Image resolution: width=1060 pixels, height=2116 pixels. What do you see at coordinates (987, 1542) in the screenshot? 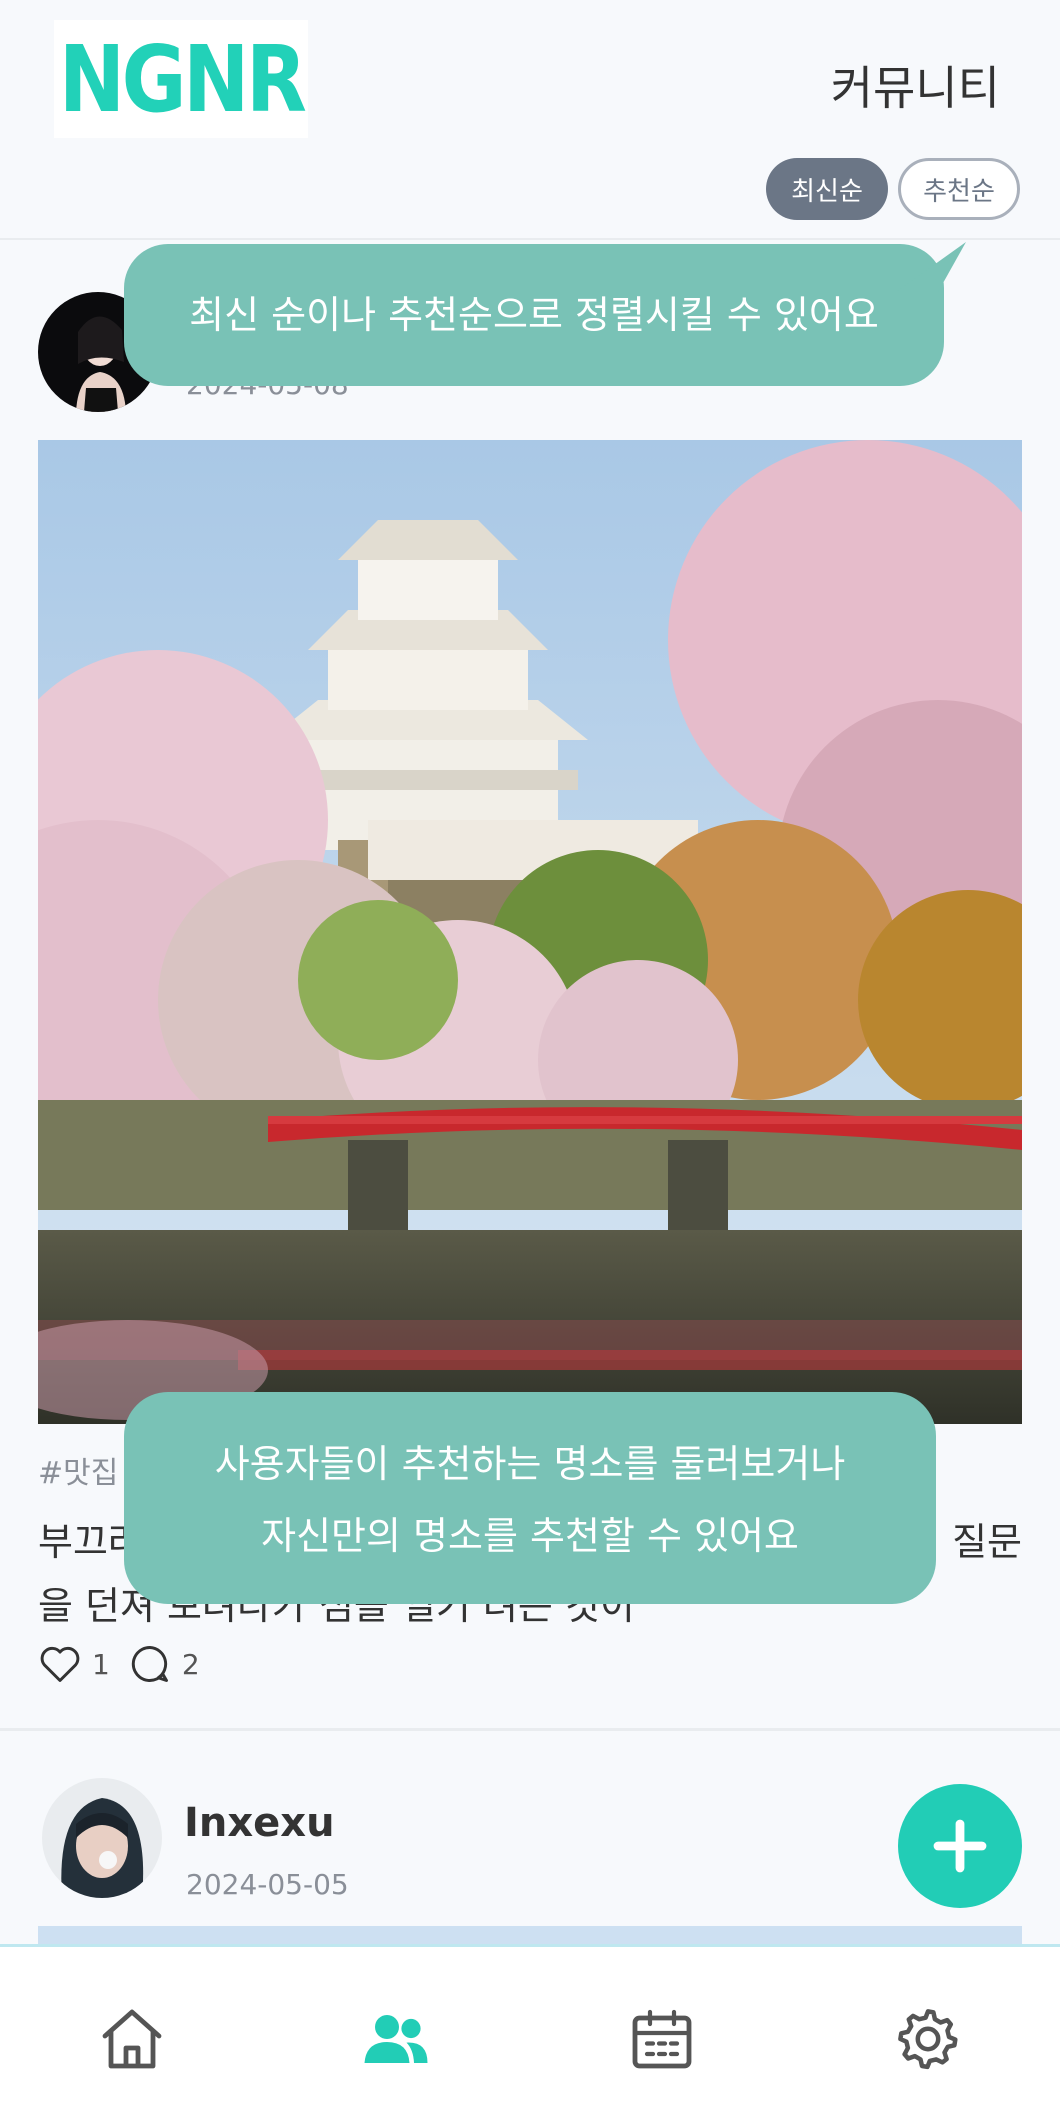
I see `post-text-line1-end: 질문` at bounding box center [987, 1542].